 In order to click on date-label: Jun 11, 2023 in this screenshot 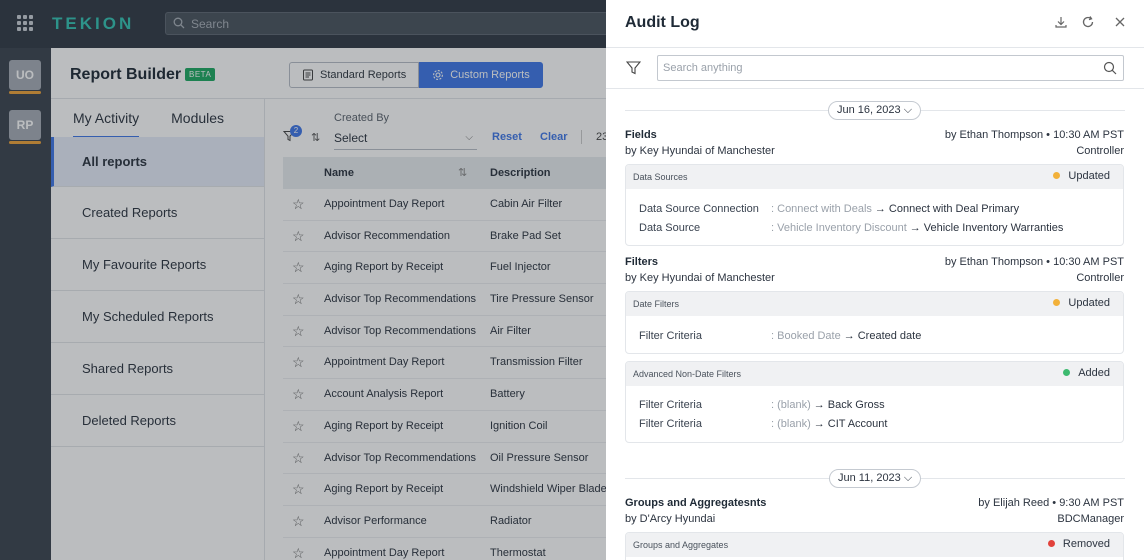, I will do `click(869, 478)`.